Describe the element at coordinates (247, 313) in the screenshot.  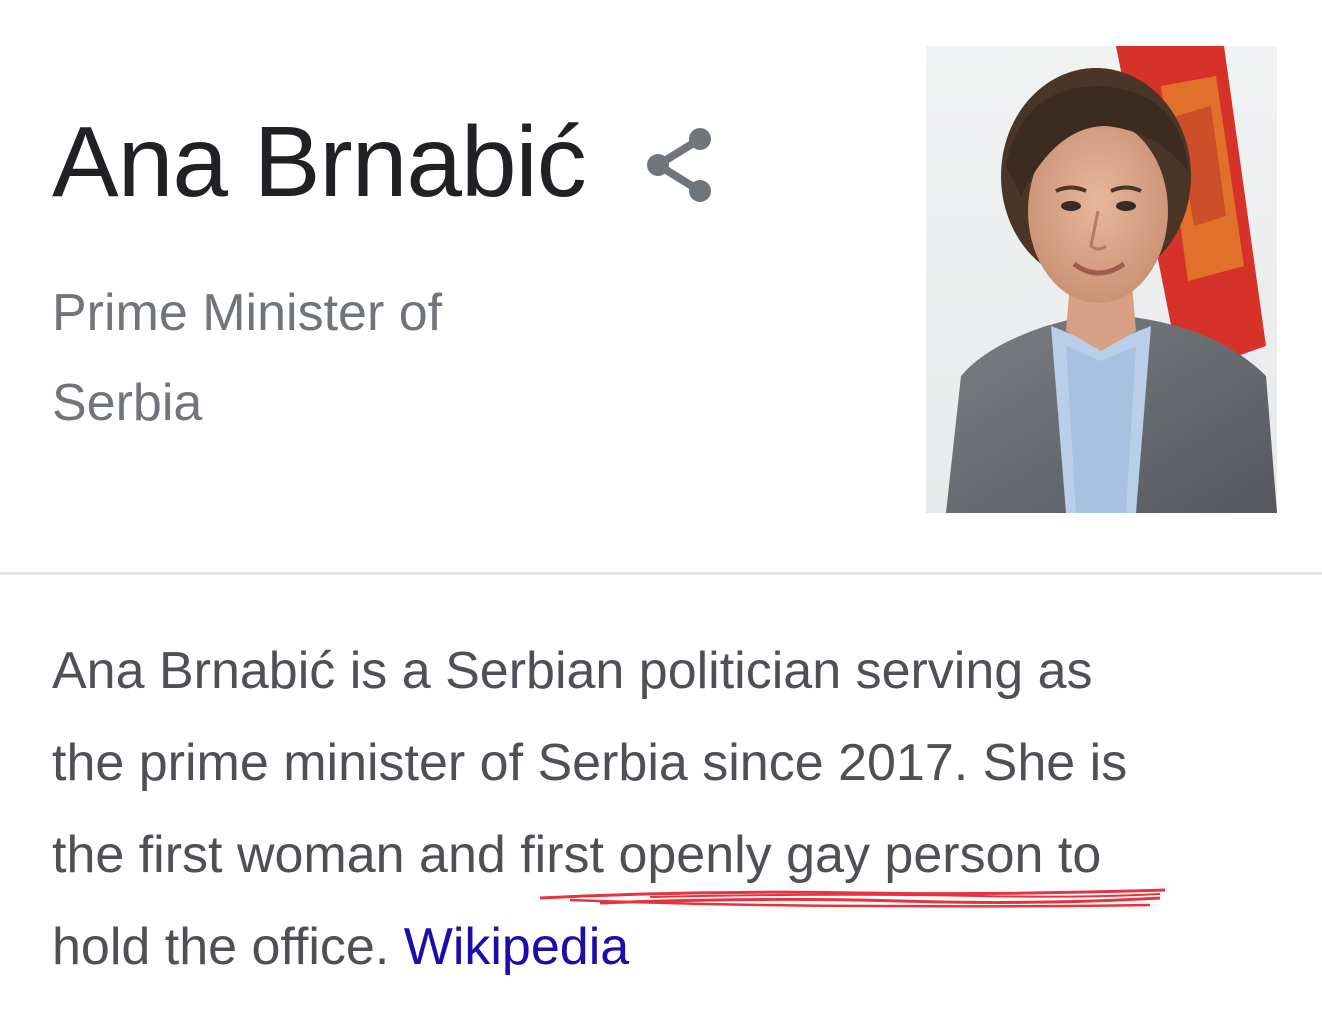
I see `subtitle-line: Prime Minister of` at that location.